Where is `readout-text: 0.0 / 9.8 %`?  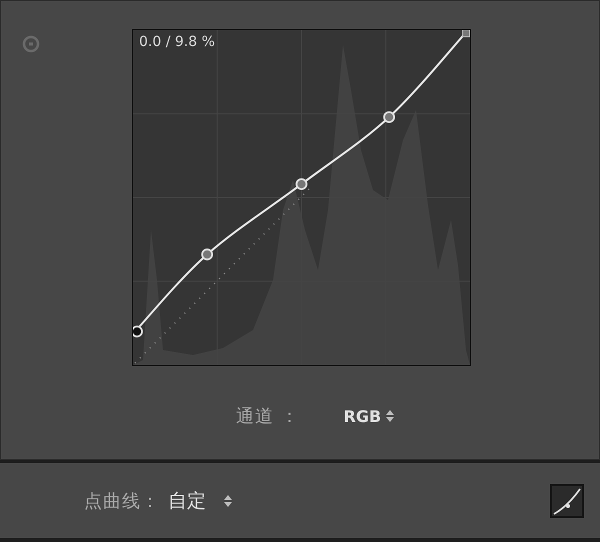
readout-text: 0.0 / 9.8 % is located at coordinates (177, 42).